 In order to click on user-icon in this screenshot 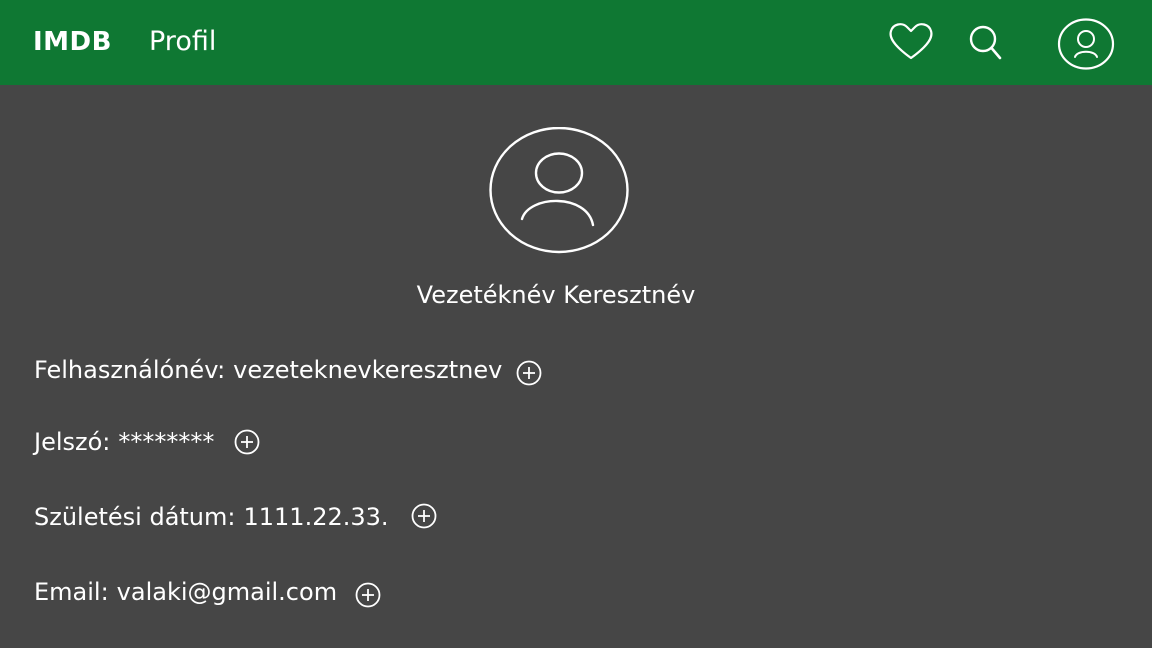, I will do `click(1086, 44)`.